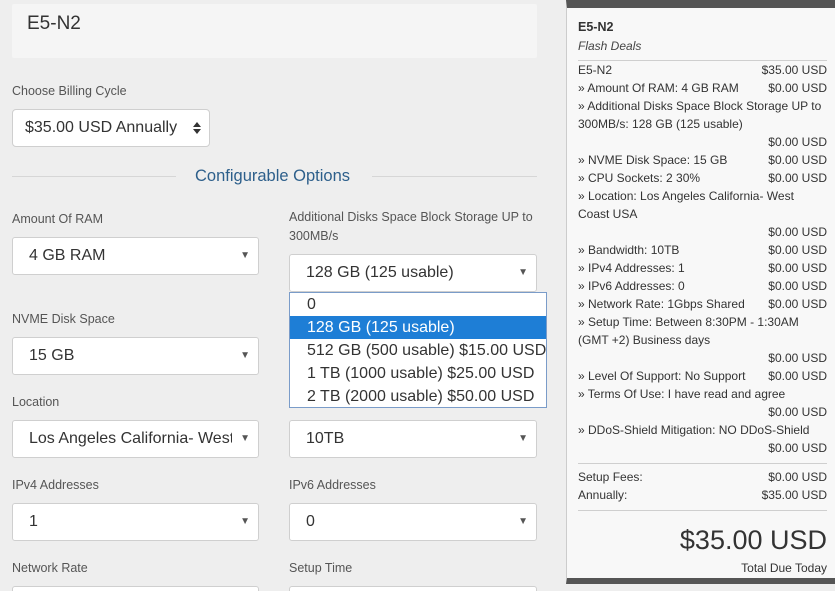 The height and width of the screenshot is (591, 835). I want to click on dropdown-option: 2 TB (2000 usable) $50.00 USD, so click(418, 396).